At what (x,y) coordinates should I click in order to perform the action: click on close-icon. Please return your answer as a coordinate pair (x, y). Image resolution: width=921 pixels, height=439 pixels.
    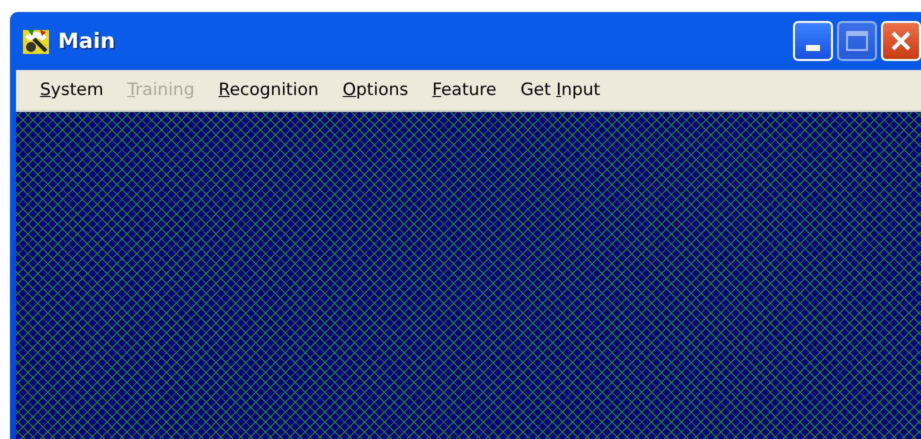
    Looking at the image, I should click on (901, 41).